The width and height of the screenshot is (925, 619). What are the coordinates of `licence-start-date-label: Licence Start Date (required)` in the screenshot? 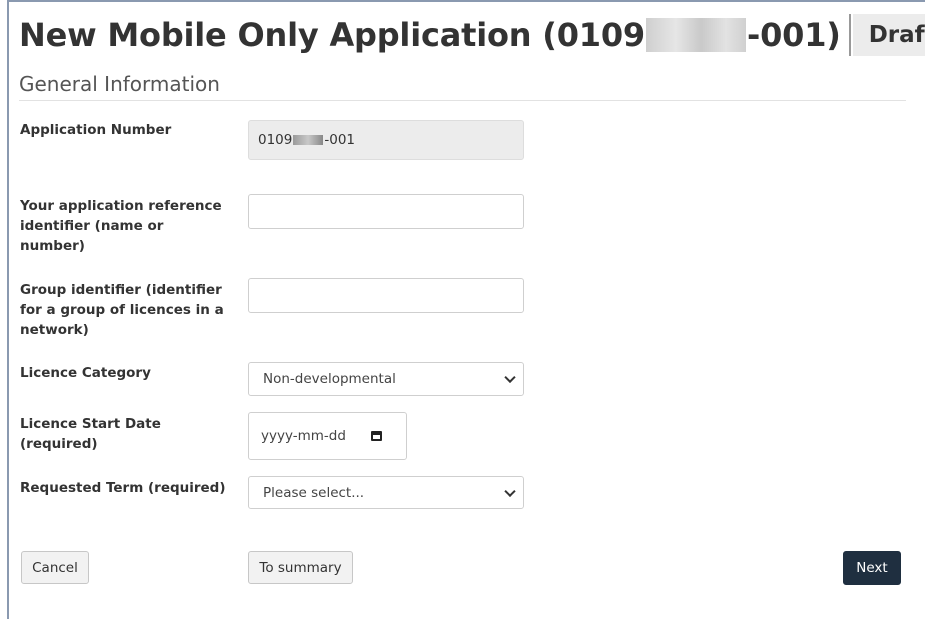 It's located at (90, 434).